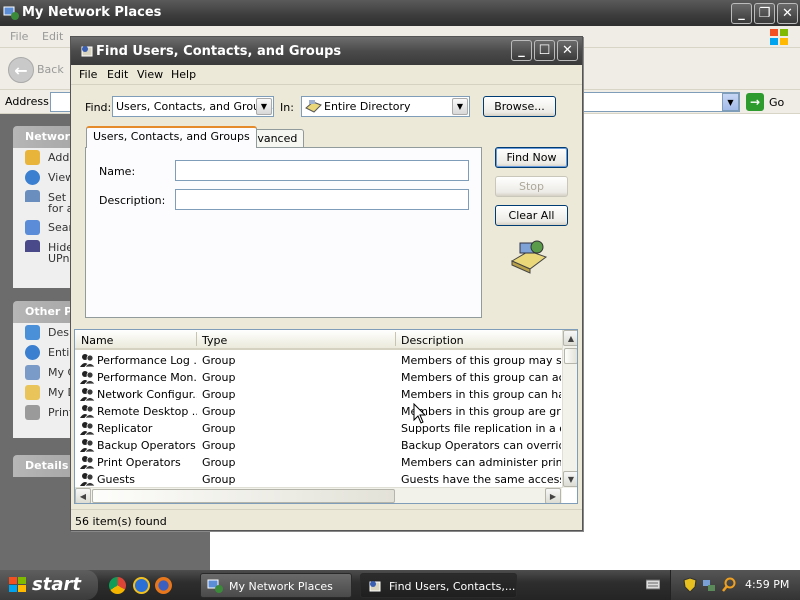  I want to click on horizontal-scrollbar: ◀ ▶, so click(318, 495).